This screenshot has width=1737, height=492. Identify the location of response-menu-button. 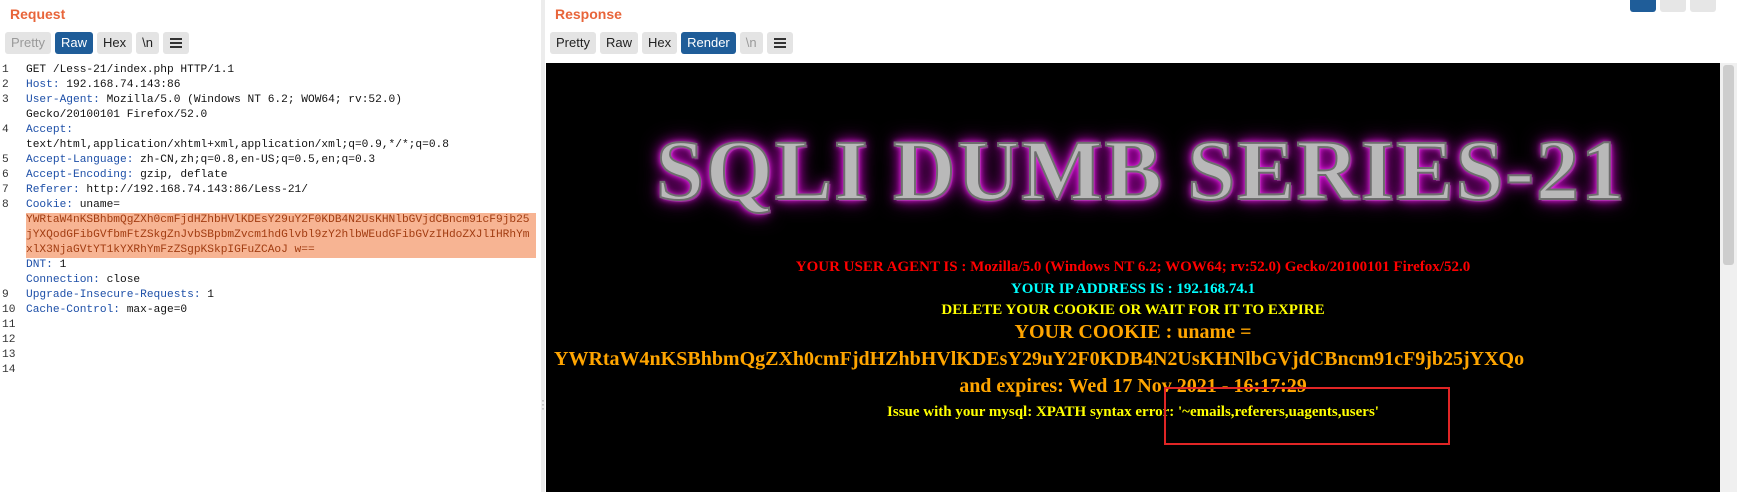
(779, 43).